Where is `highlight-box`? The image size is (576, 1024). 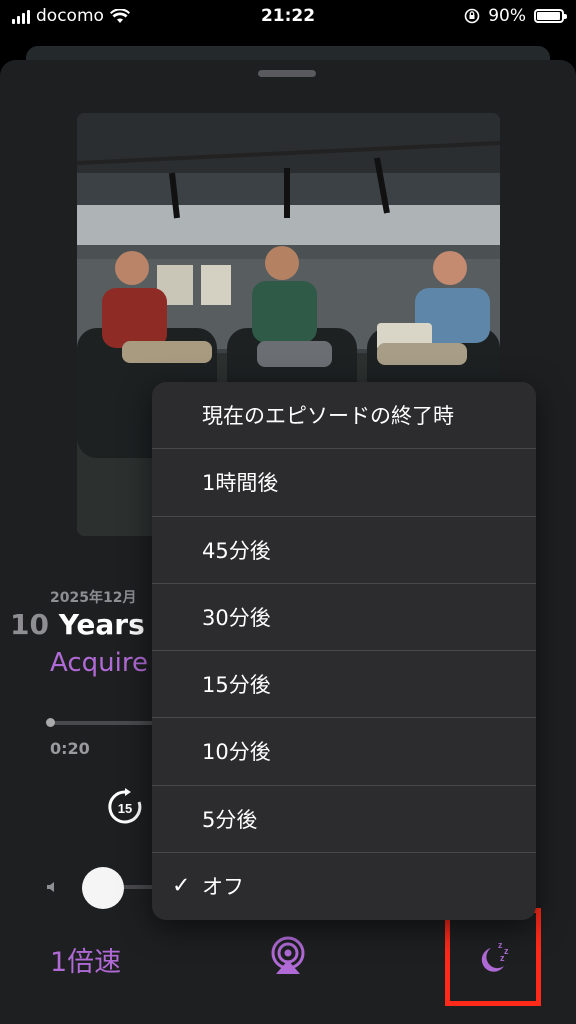
highlight-box is located at coordinates (493, 957).